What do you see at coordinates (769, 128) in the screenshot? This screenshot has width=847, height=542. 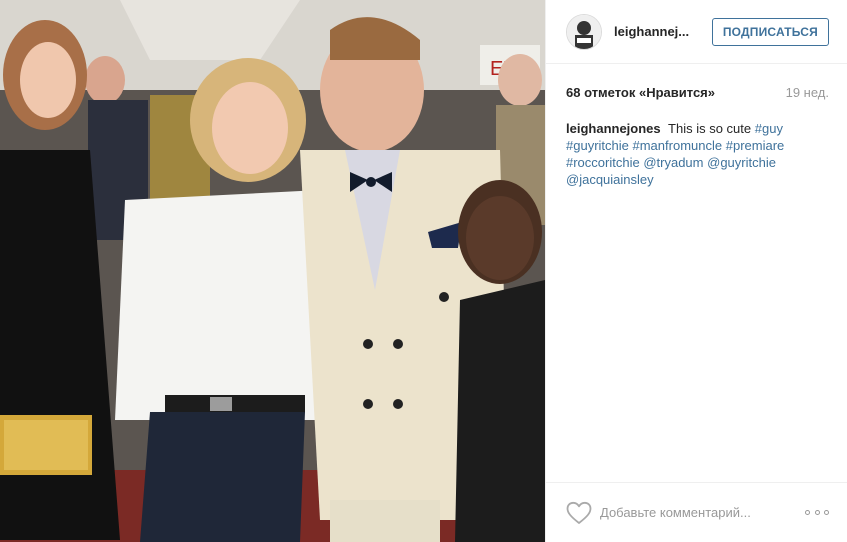 I see `hashtag-link: #guy` at bounding box center [769, 128].